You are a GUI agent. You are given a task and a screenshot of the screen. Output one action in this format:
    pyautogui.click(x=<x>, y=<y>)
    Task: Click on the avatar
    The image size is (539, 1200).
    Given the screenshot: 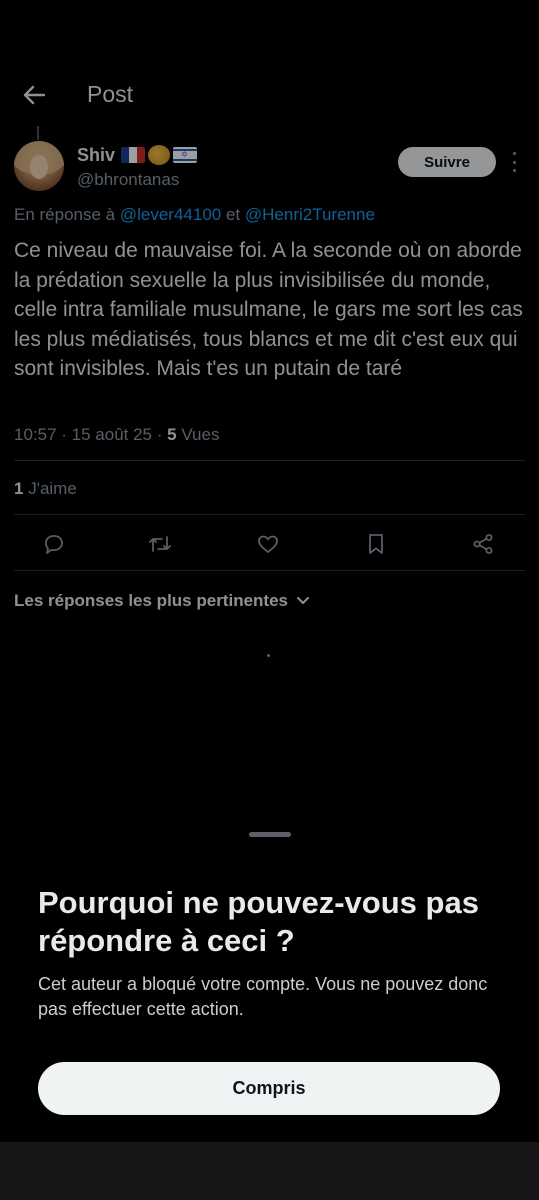 What is the action you would take?
    pyautogui.click(x=39, y=166)
    